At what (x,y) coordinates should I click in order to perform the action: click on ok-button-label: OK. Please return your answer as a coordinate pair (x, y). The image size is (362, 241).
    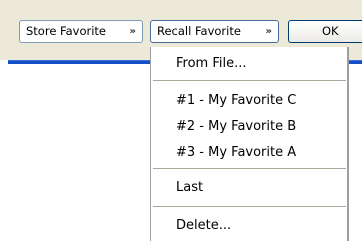
    Looking at the image, I should click on (330, 31).